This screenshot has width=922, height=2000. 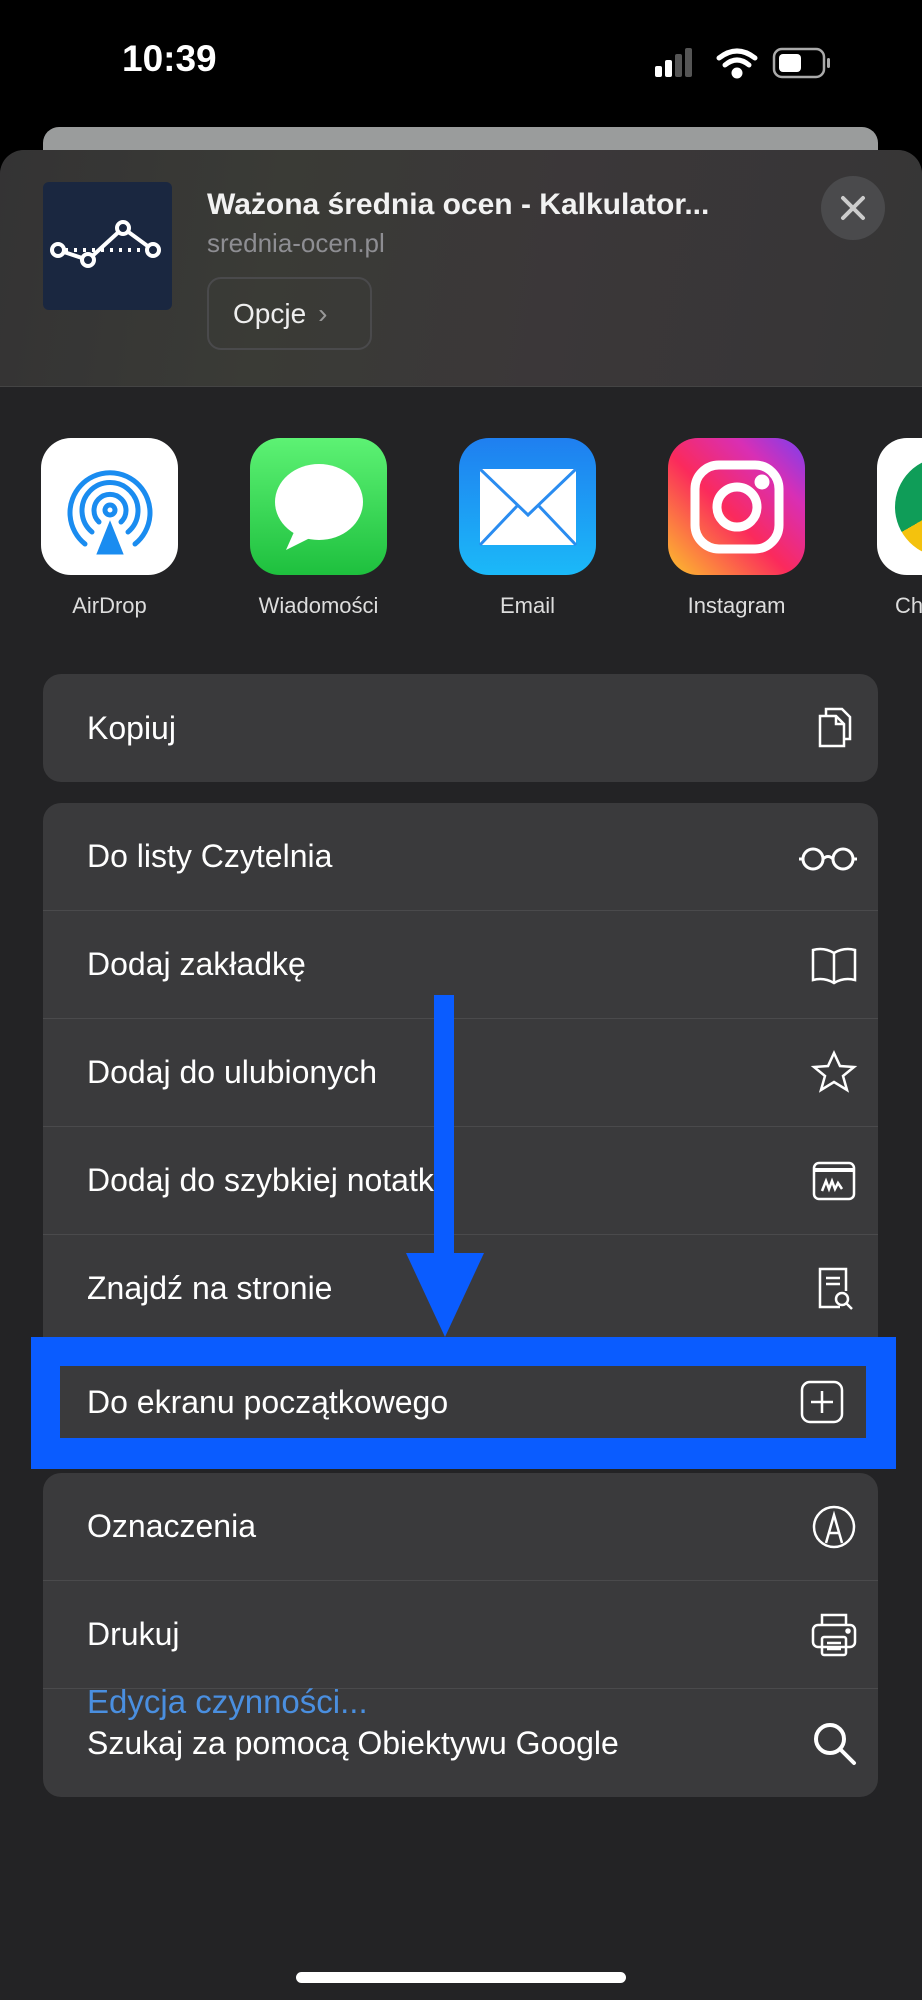 I want to click on chrome-icon, so click(x=899, y=506).